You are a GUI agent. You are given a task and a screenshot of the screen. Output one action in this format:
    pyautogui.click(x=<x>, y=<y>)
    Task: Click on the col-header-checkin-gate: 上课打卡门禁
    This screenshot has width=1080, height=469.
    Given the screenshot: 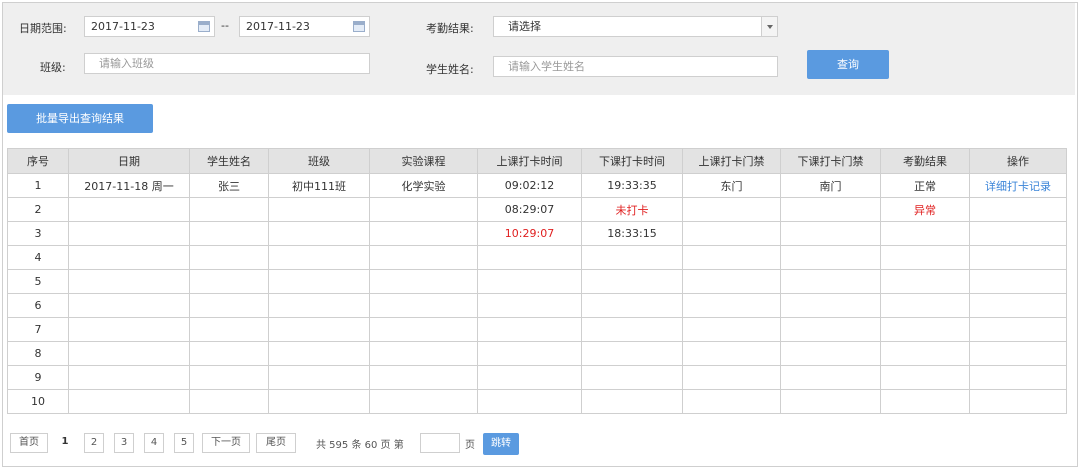 What is the action you would take?
    pyautogui.click(x=731, y=161)
    